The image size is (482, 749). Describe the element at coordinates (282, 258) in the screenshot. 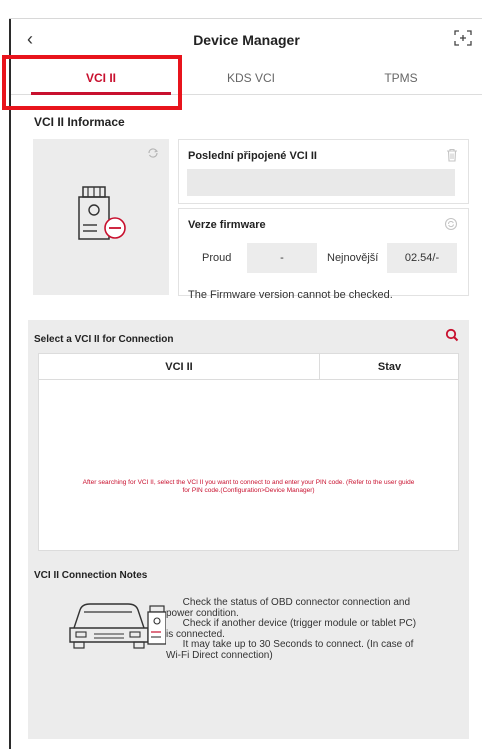

I see `firmware-current-value: -` at that location.